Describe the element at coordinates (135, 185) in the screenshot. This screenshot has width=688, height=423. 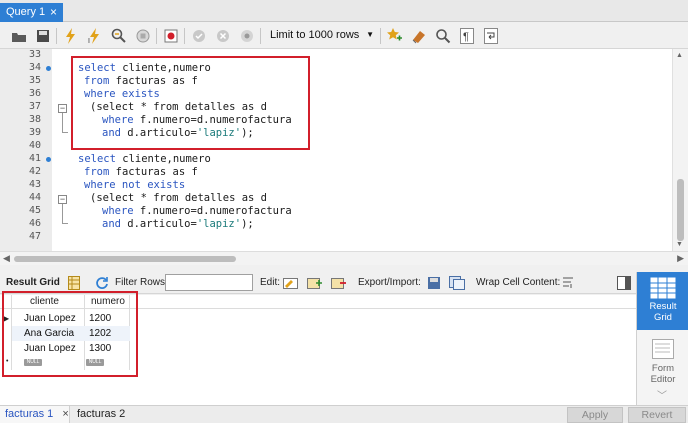
I see `code-line: where not exists` at that location.